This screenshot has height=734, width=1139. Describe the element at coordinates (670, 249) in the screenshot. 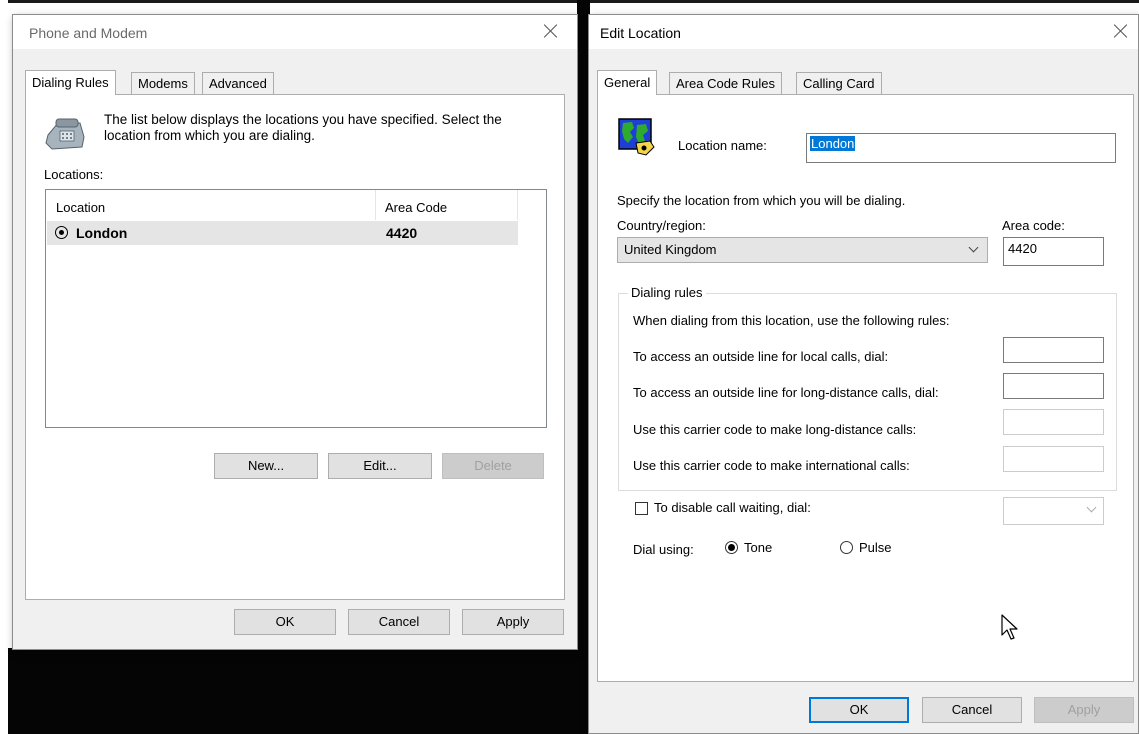

I see `country-region-value: United Kingdom` at that location.